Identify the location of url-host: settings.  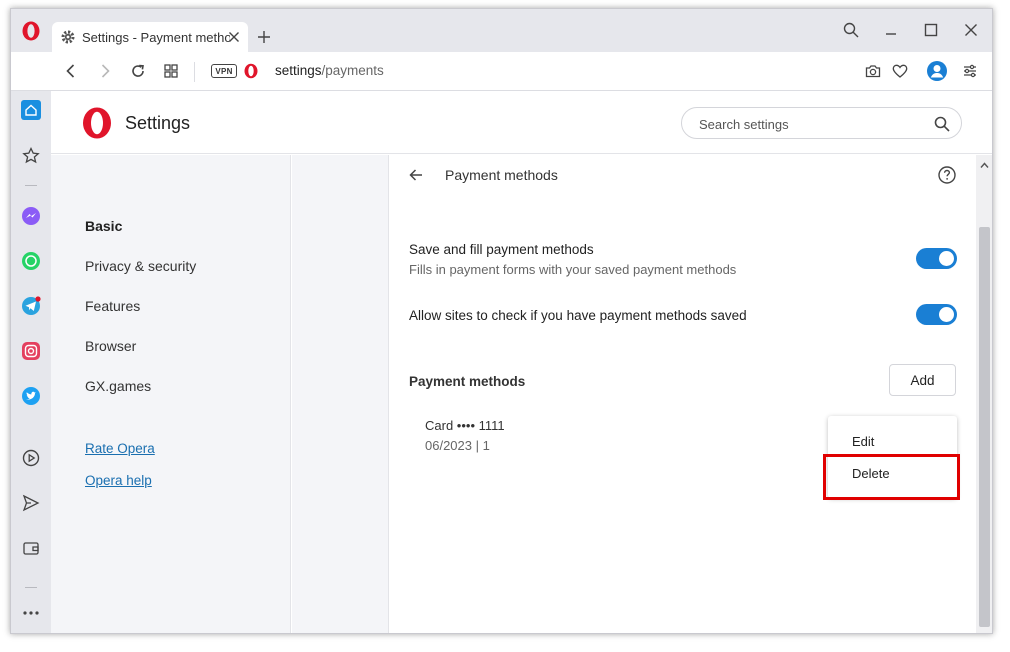
(298, 70).